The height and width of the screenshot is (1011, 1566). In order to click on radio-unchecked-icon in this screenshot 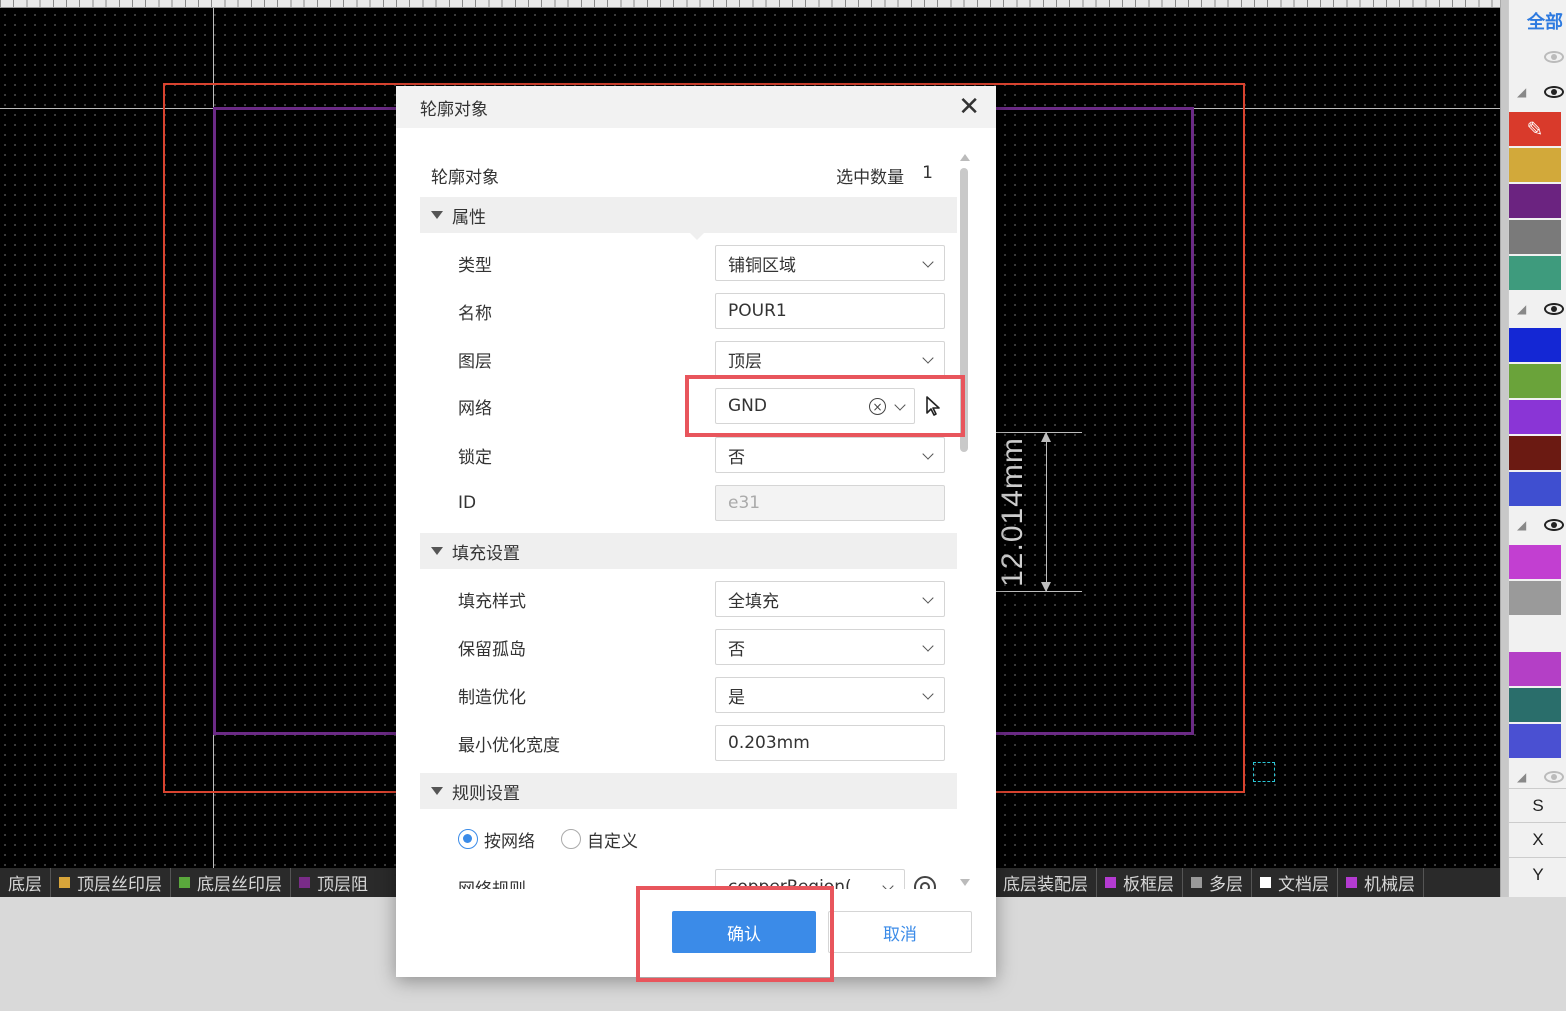, I will do `click(571, 839)`.